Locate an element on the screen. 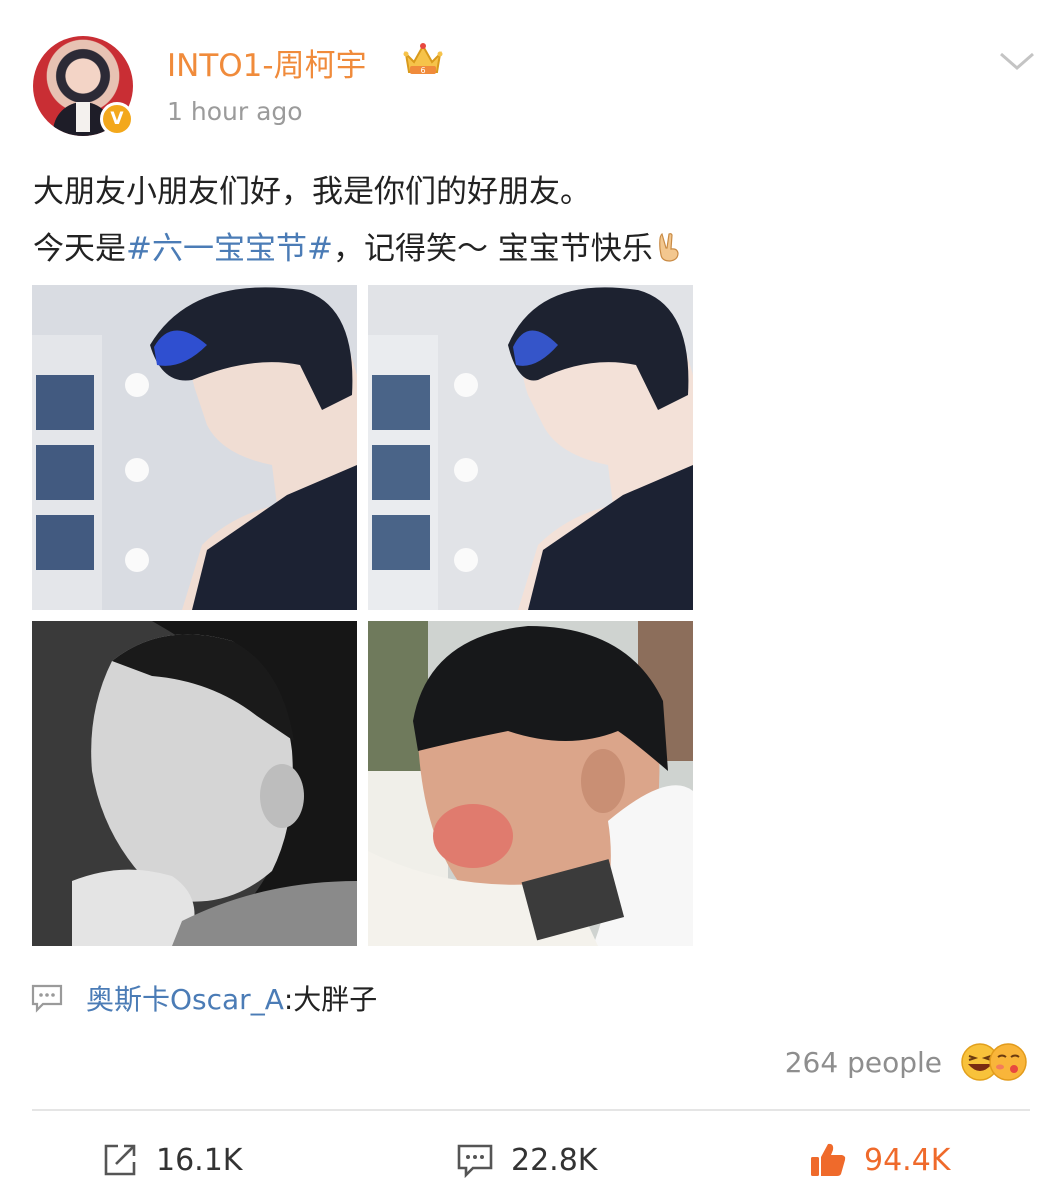 The image size is (1061, 1200). svg-text: 6 is located at coordinates (422, 70).